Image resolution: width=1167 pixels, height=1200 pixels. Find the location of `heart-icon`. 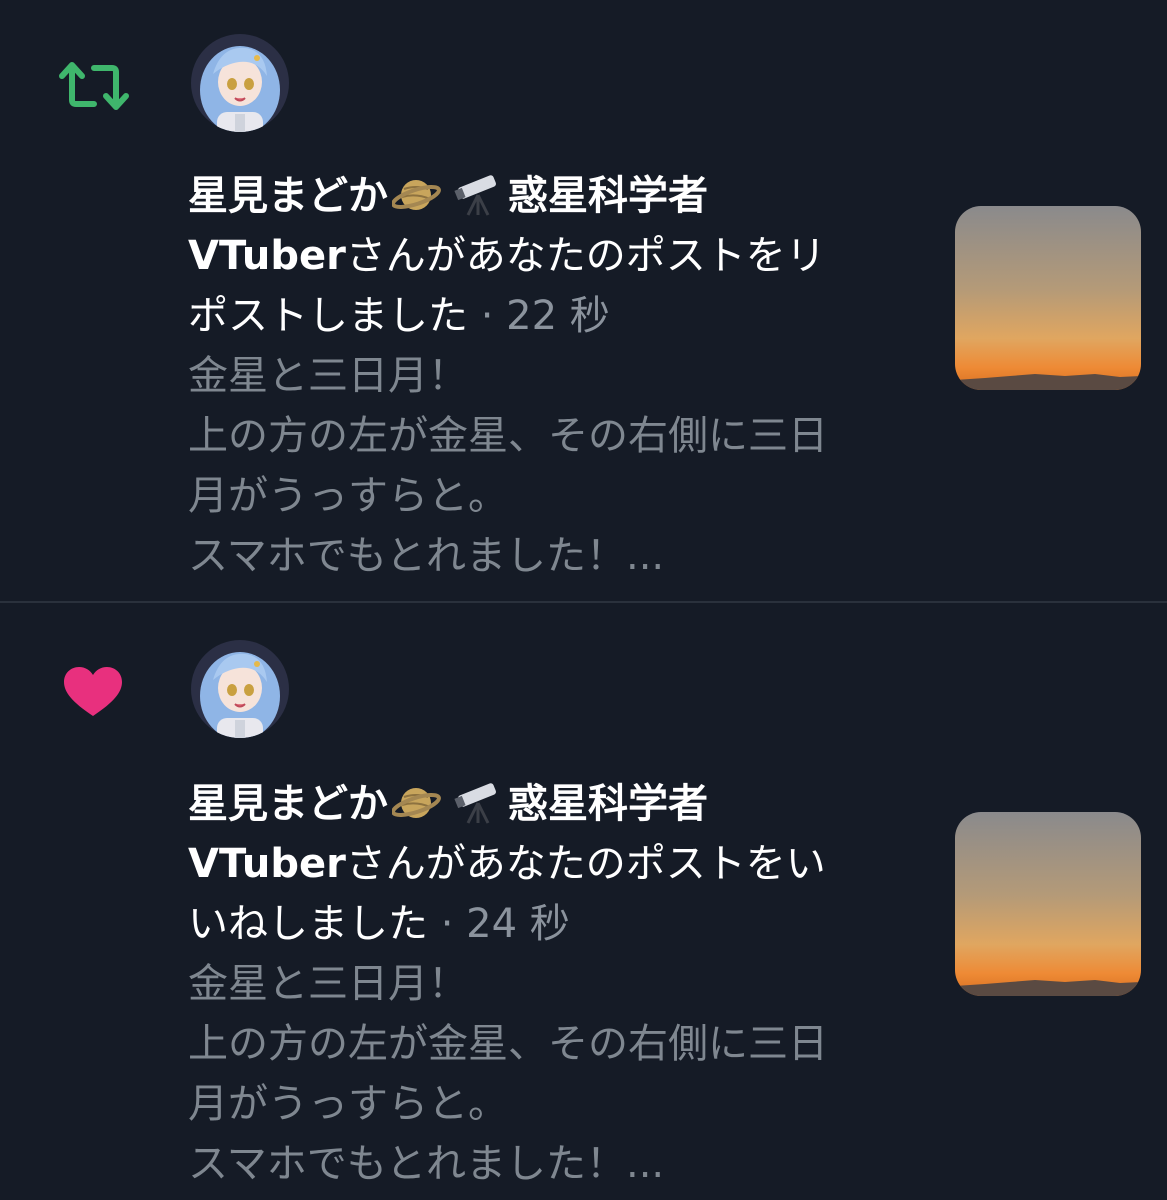

heart-icon is located at coordinates (93, 691).